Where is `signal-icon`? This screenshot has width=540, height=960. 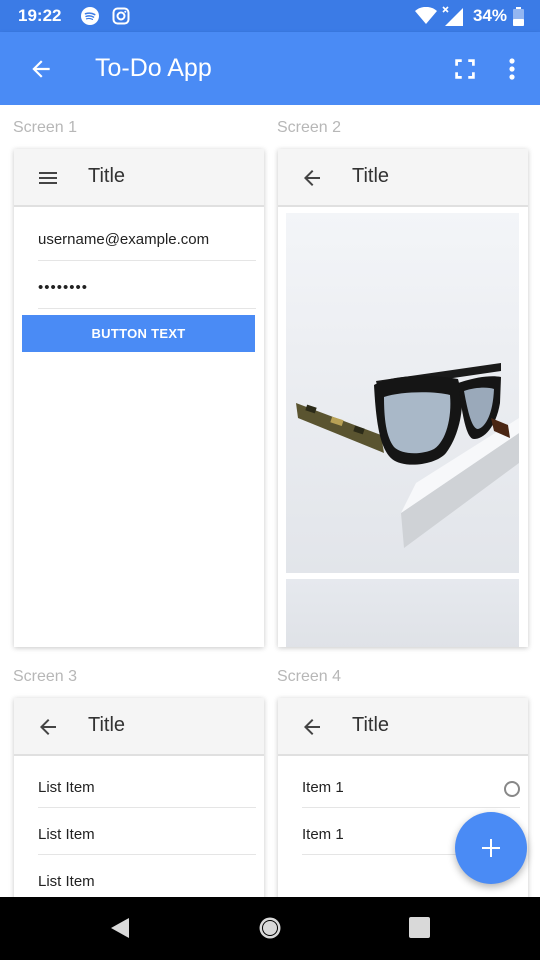
signal-icon is located at coordinates (452, 16).